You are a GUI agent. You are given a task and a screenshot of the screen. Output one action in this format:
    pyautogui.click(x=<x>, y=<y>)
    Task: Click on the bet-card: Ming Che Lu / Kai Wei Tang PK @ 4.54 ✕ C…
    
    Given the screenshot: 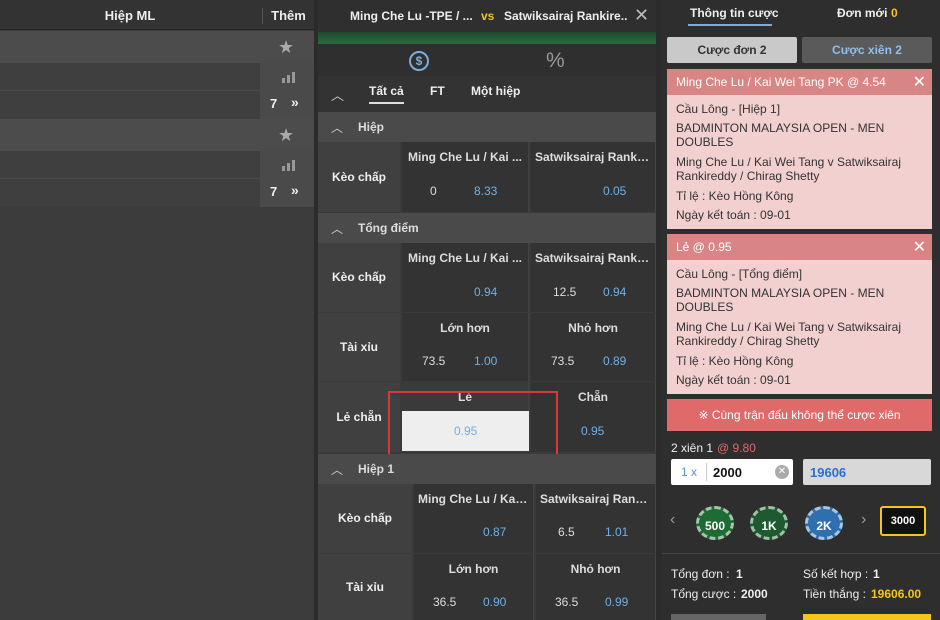 What is the action you would take?
    pyautogui.click(x=799, y=149)
    